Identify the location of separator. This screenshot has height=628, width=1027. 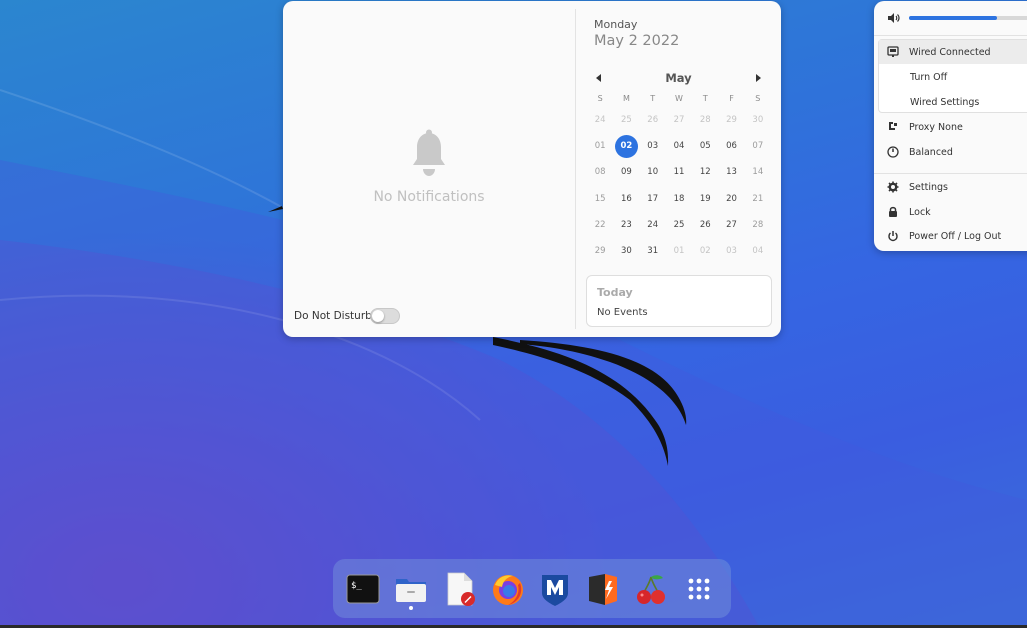
(950, 173).